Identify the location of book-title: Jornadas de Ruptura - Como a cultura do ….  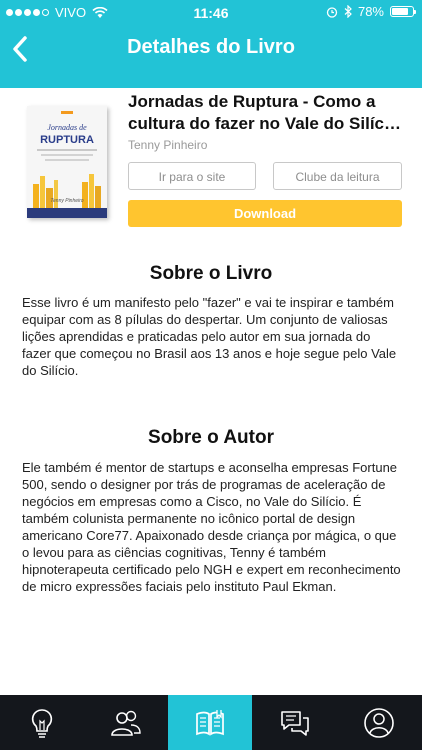
(264, 112).